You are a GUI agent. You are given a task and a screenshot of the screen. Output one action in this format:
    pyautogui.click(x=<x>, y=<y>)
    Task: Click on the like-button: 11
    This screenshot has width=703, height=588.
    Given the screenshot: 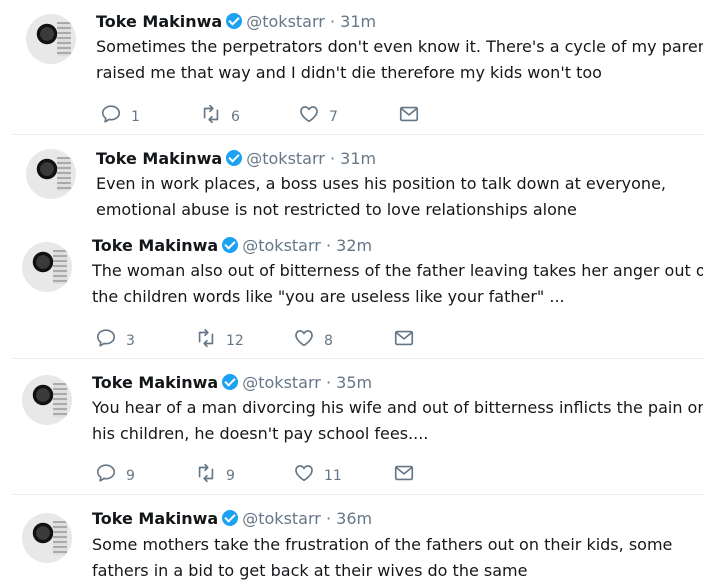 What is the action you would take?
    pyautogui.click(x=317, y=473)
    